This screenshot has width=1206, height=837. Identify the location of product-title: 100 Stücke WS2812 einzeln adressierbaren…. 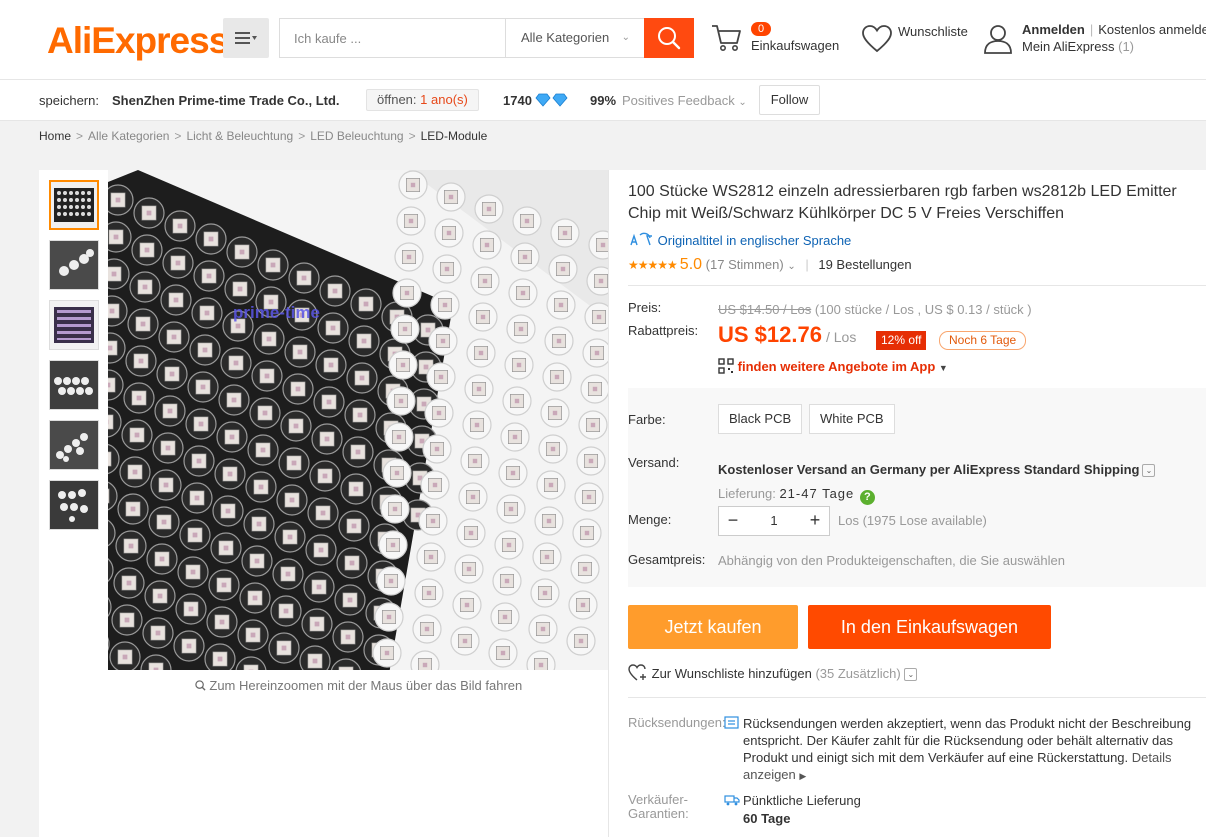
(902, 202).